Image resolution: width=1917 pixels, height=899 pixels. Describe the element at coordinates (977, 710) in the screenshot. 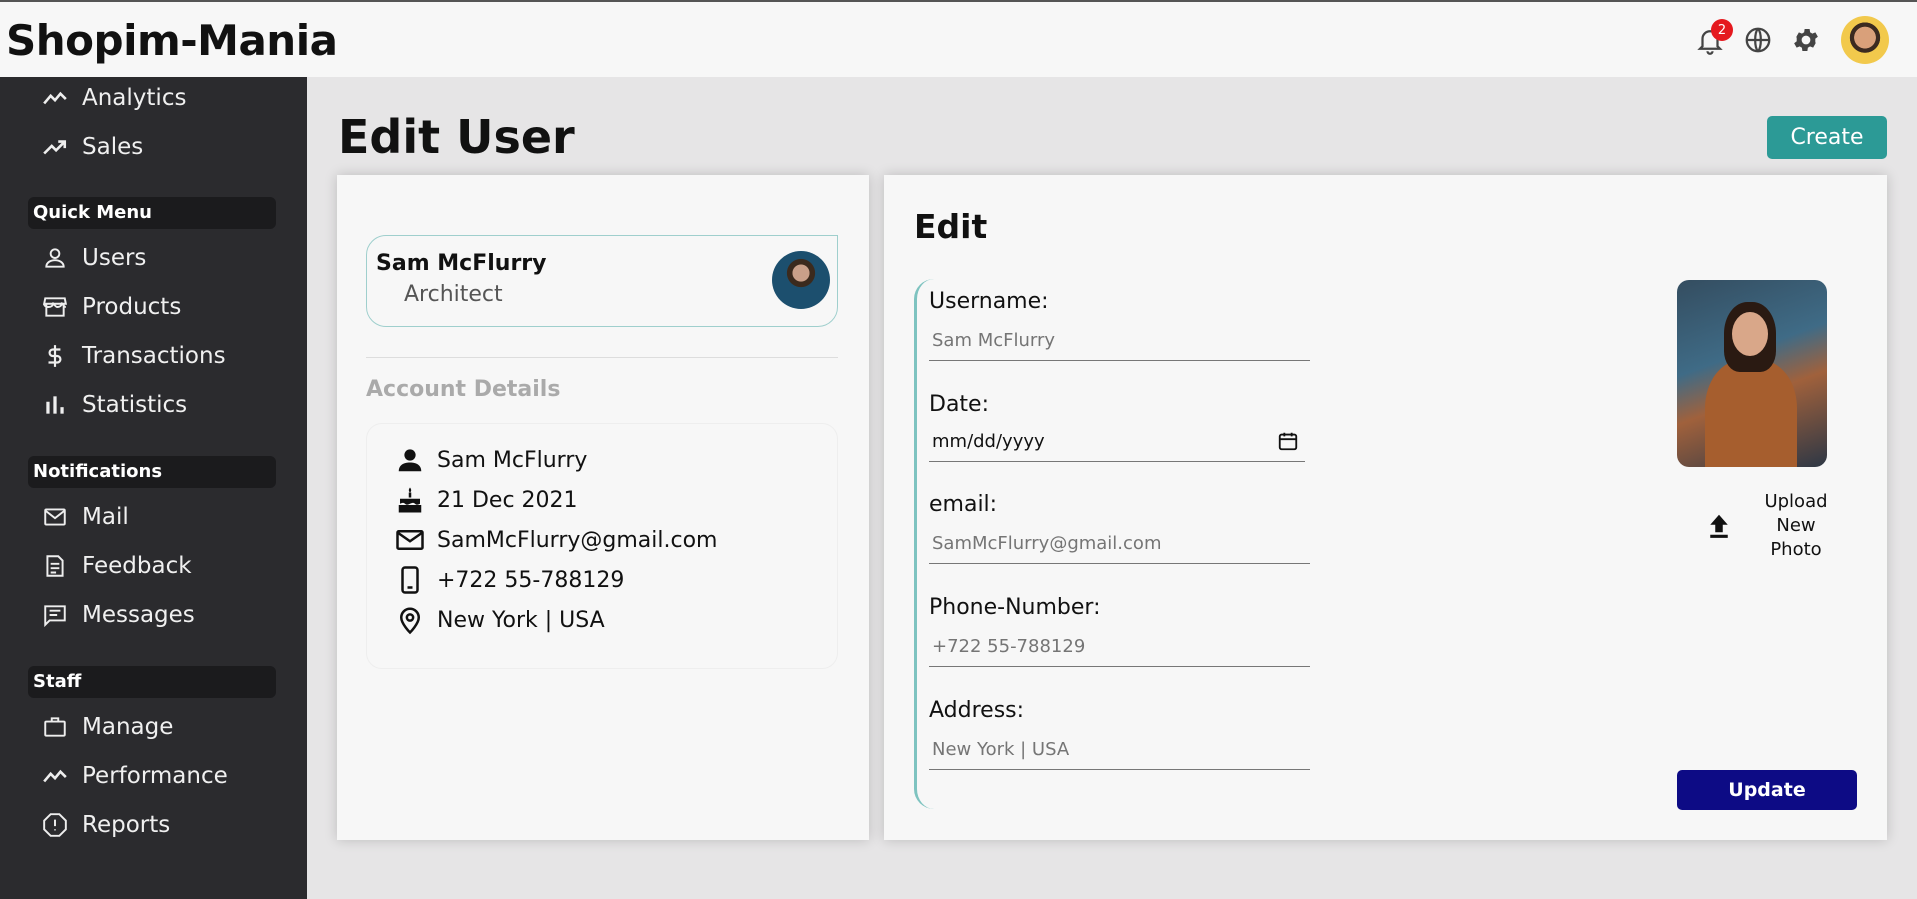

I see `address-label: Address:` at that location.